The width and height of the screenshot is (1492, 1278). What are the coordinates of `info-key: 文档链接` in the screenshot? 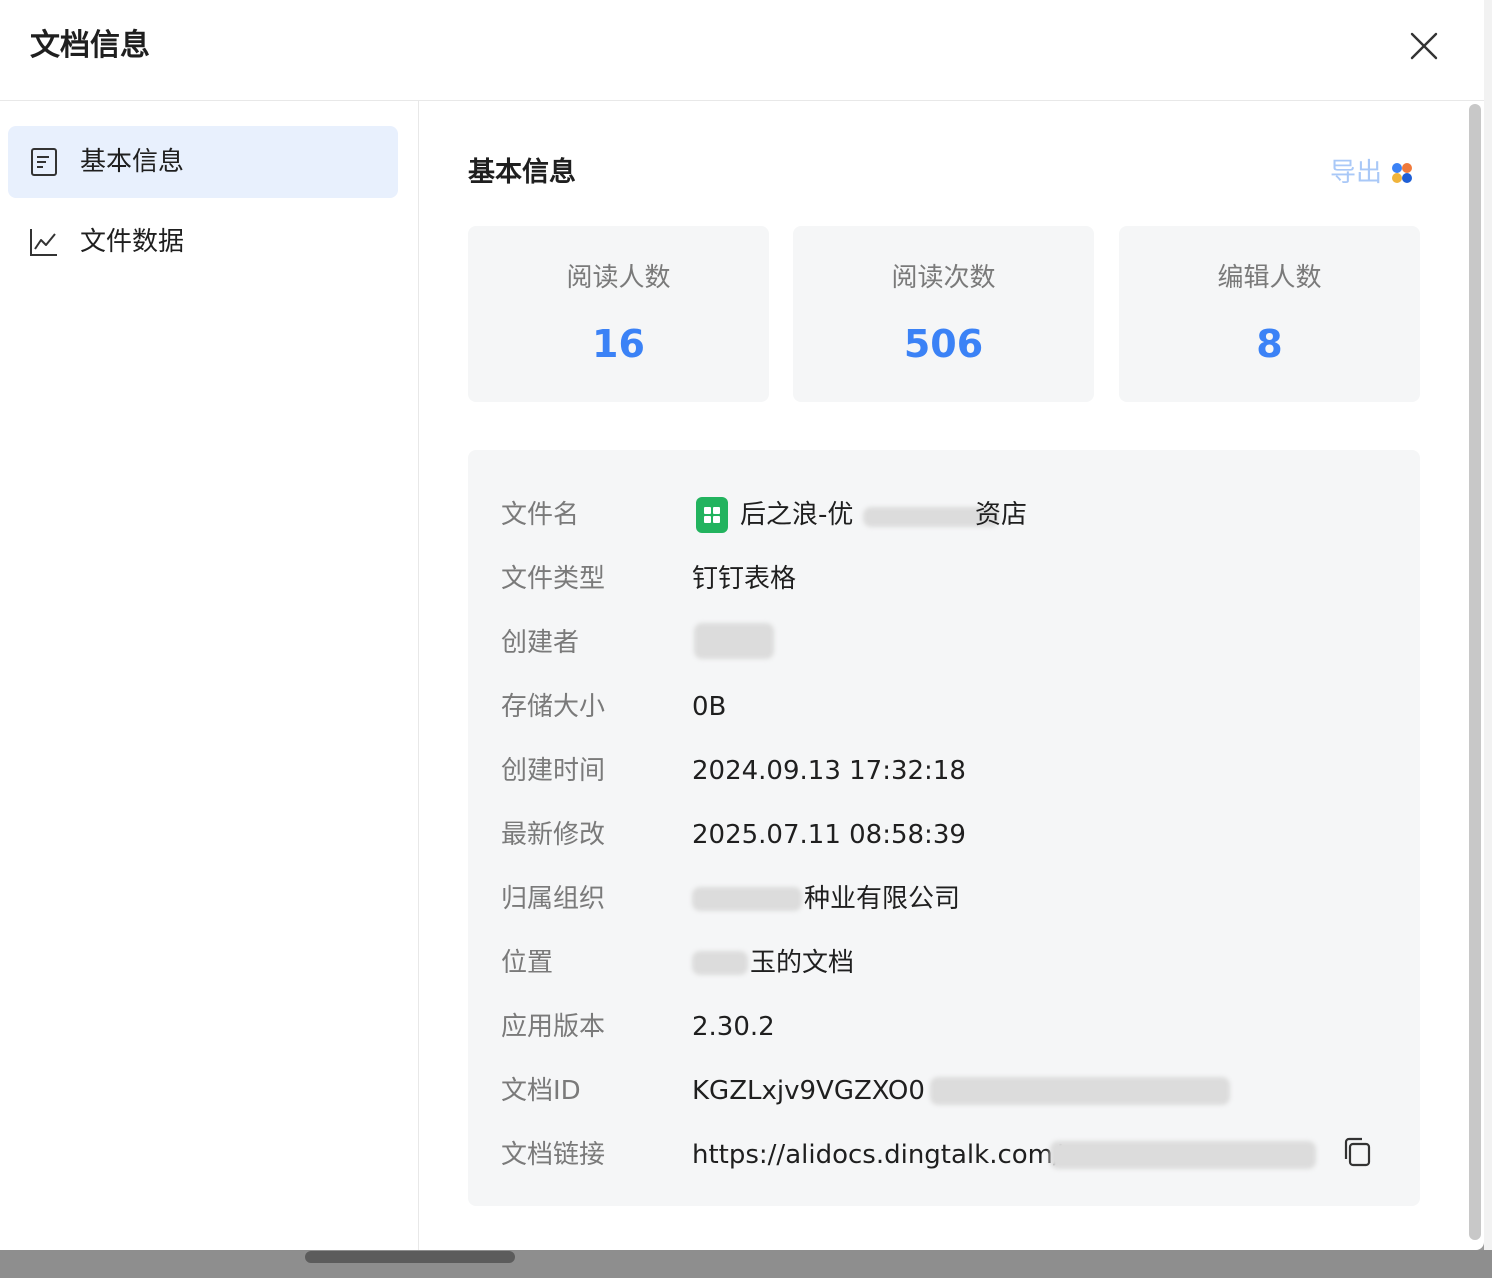 It's located at (553, 1155).